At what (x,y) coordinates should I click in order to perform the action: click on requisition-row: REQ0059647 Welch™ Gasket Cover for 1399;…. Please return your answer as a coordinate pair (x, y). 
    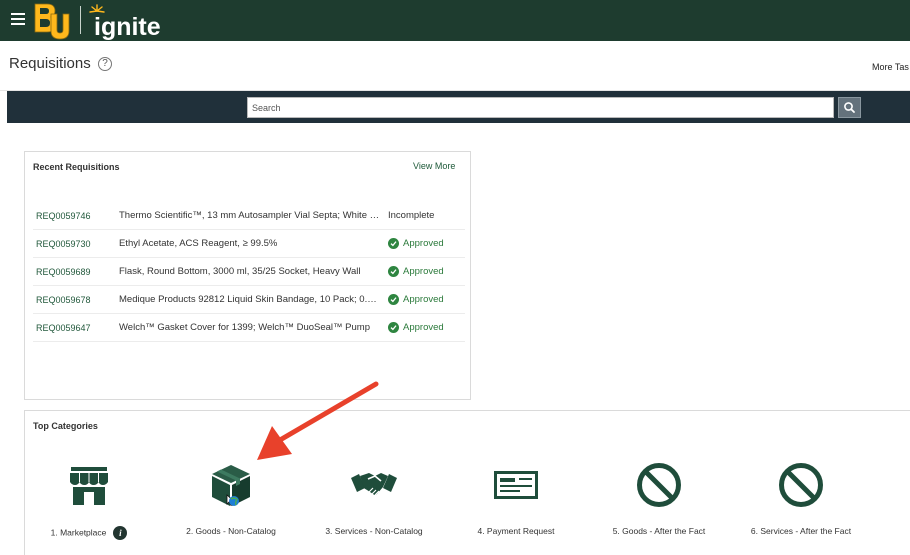
    Looking at the image, I should click on (249, 328).